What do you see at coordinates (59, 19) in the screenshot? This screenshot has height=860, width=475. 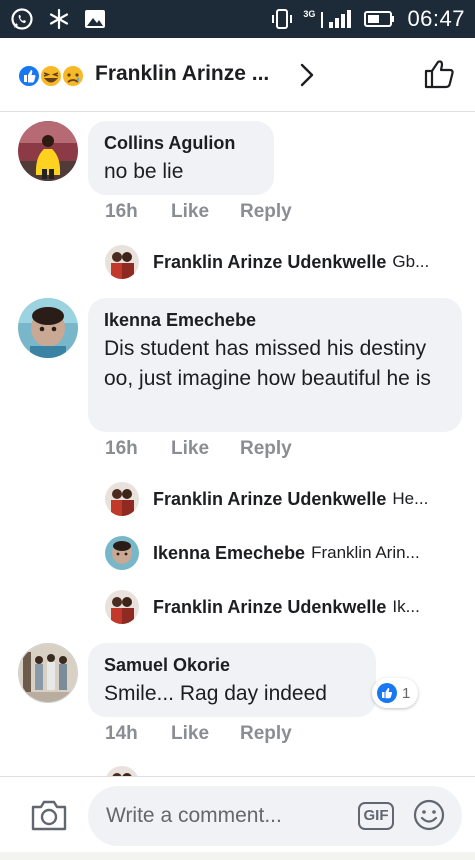 I see `snowflake-icon` at bounding box center [59, 19].